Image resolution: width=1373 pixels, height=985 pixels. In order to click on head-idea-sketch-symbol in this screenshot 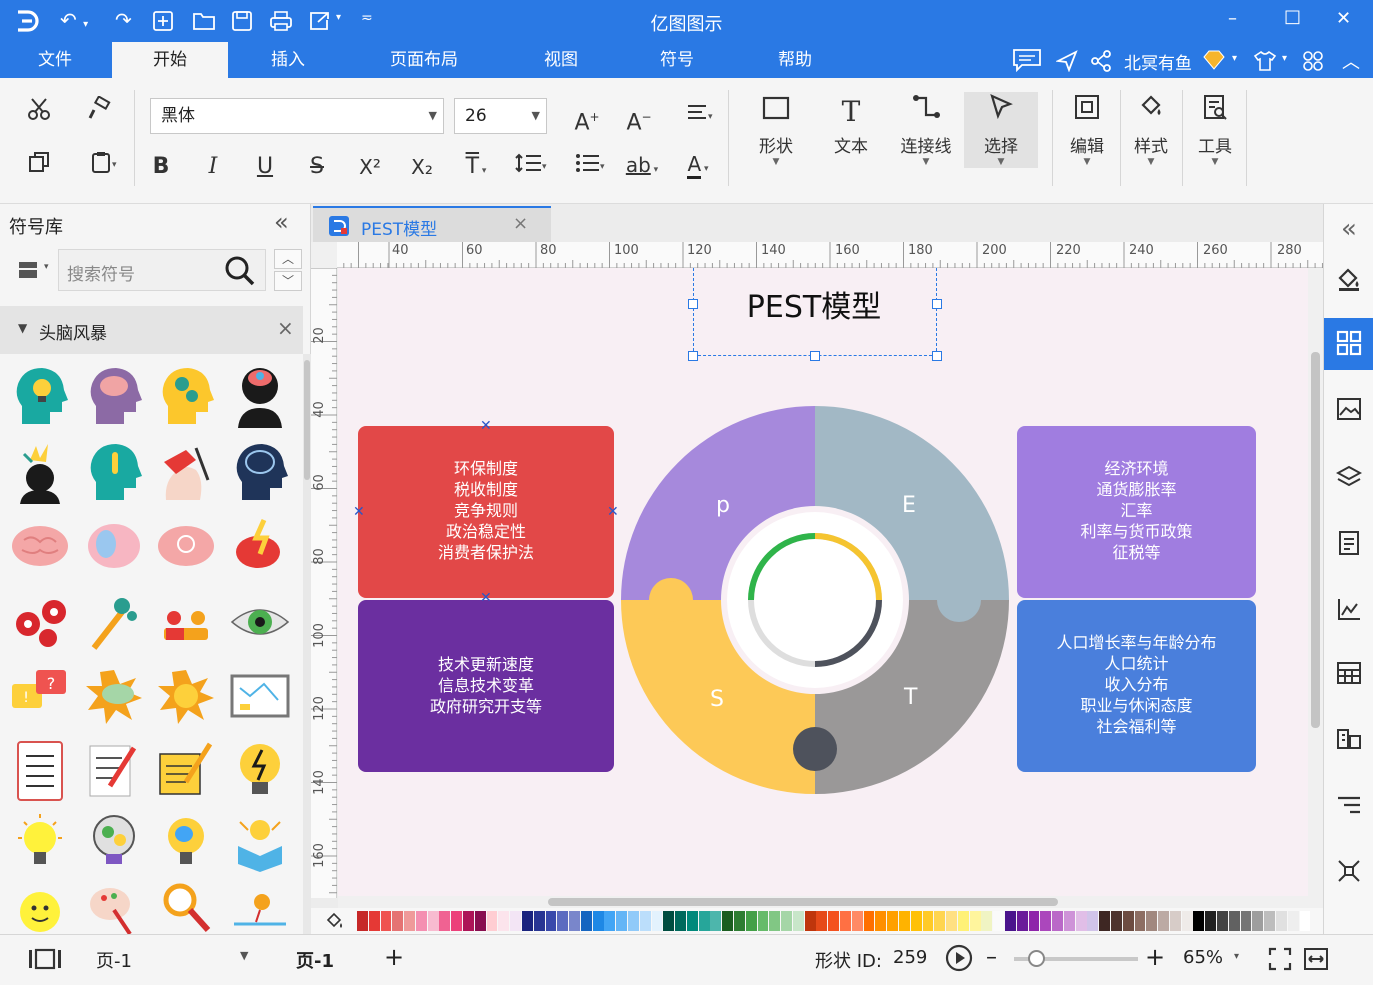, I will do `click(186, 470)`.